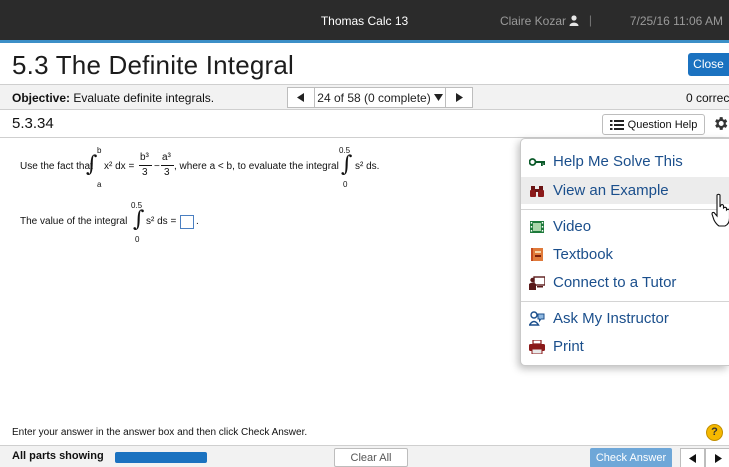 The width and height of the screenshot is (729, 467). I want to click on user-name: Claire Kozar, so click(532, 21).